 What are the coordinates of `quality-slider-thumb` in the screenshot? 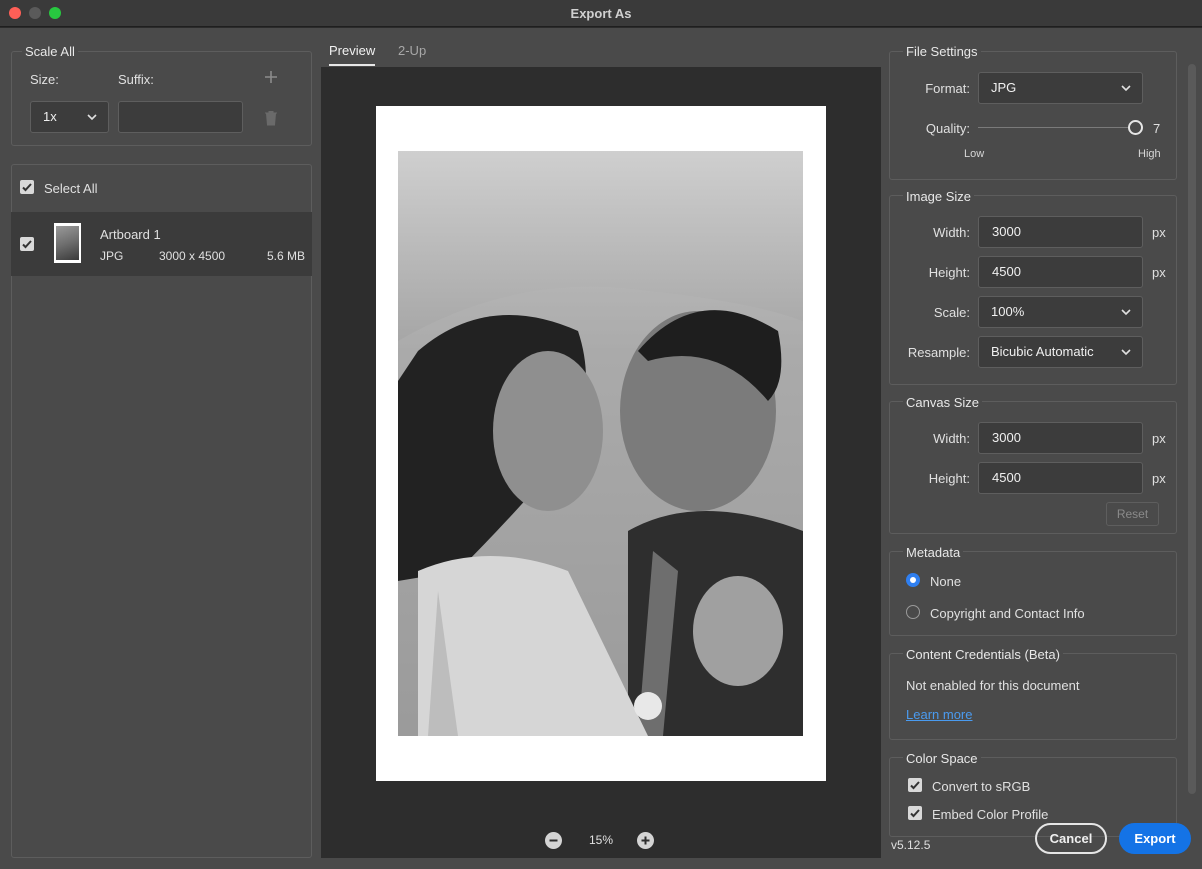 It's located at (1135, 127).